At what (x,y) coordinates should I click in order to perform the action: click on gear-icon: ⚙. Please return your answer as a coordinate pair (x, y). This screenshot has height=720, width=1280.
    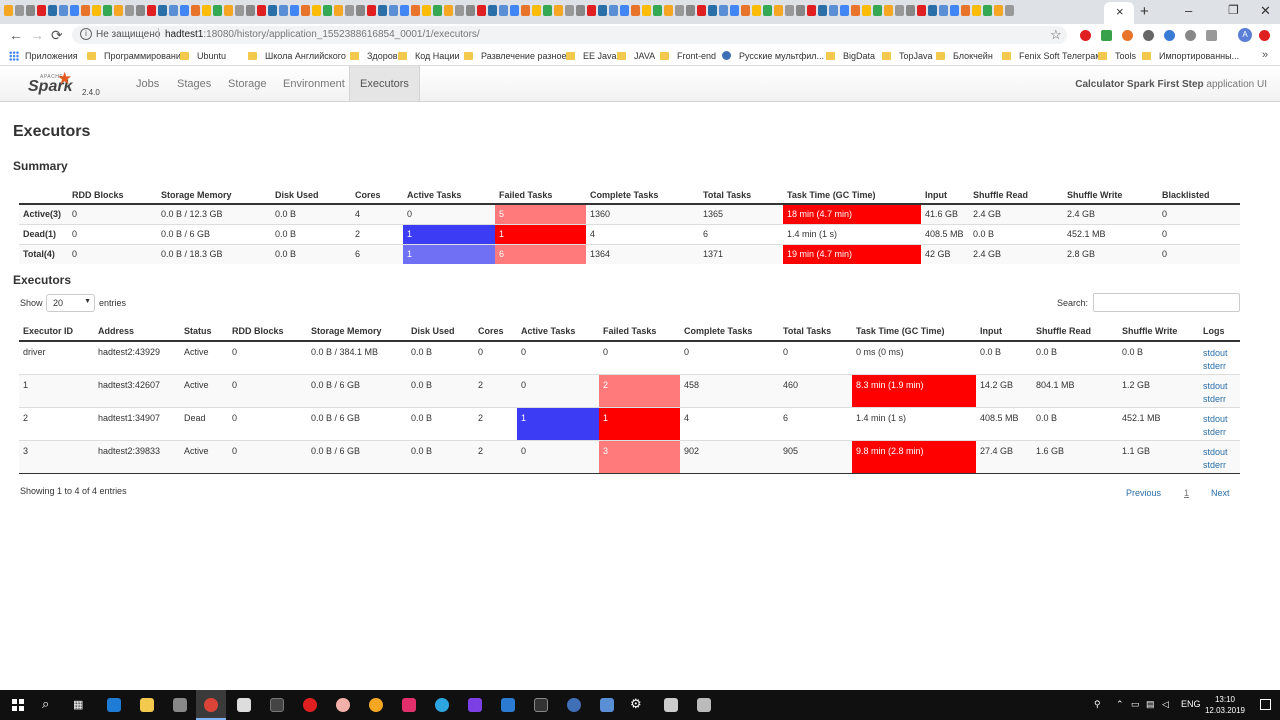
    Looking at the image, I should click on (636, 704).